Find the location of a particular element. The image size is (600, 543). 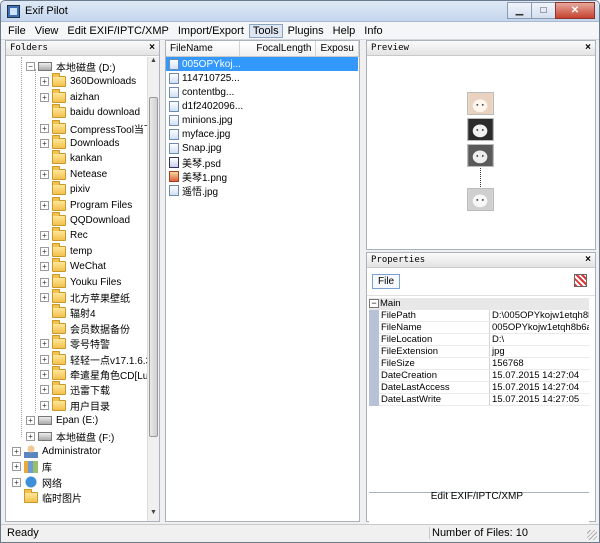

file-row: 美琴.psd is located at coordinates (262, 162).